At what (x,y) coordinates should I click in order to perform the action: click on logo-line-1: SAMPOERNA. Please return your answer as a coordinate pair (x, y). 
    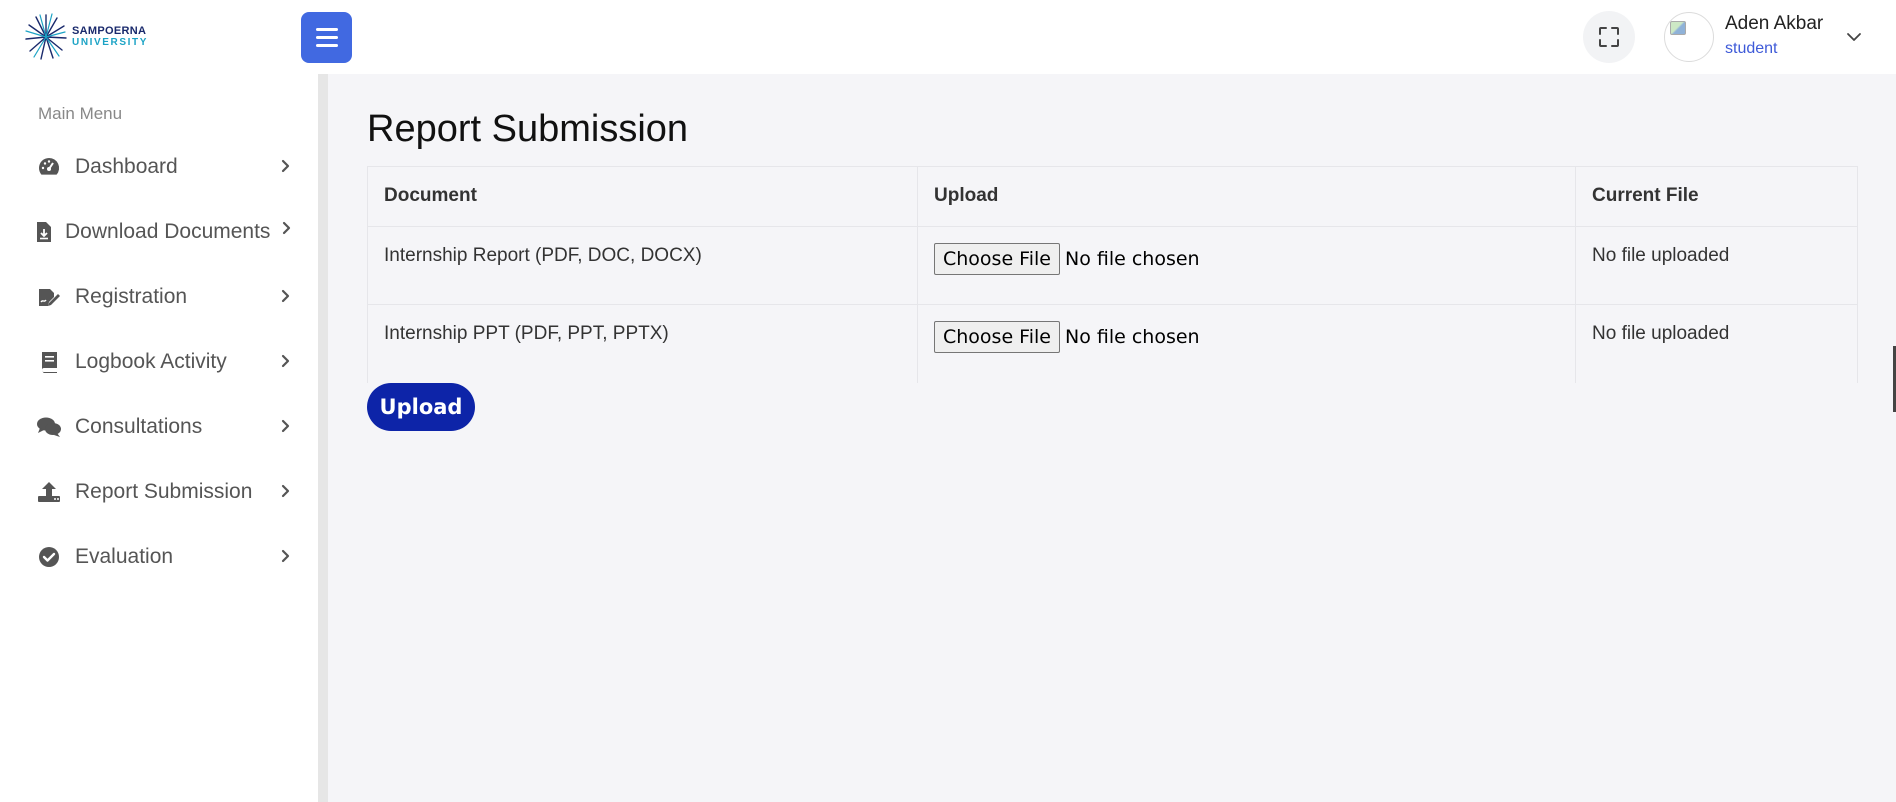
    Looking at the image, I should click on (109, 31).